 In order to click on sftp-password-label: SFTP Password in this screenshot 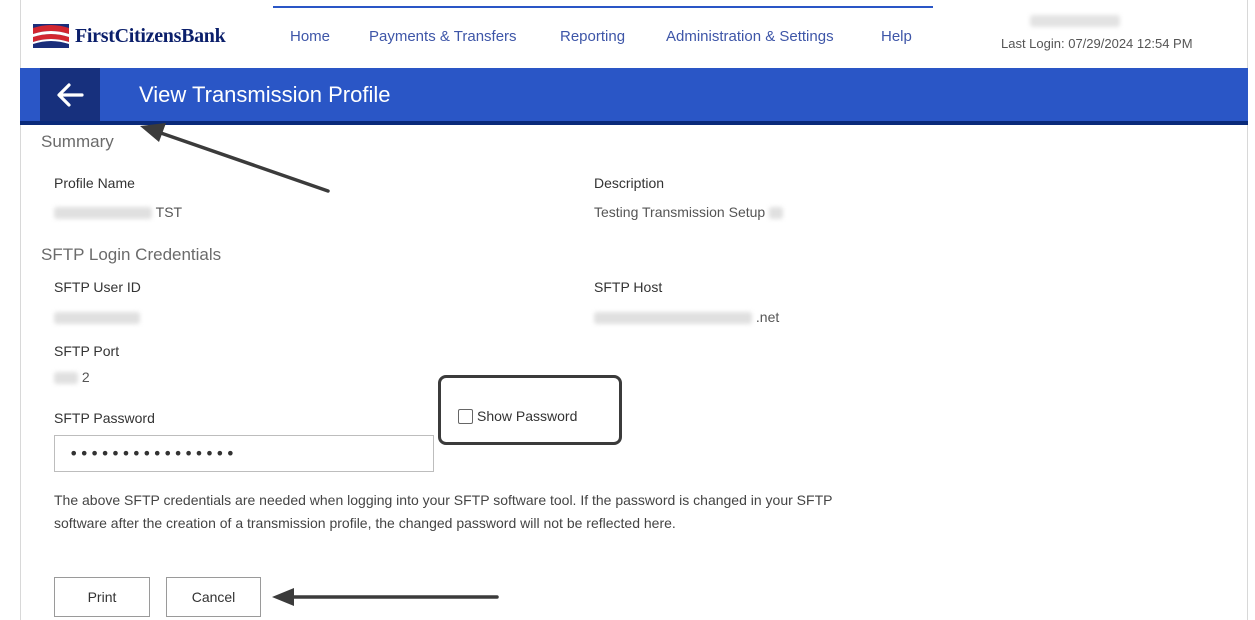, I will do `click(104, 418)`.